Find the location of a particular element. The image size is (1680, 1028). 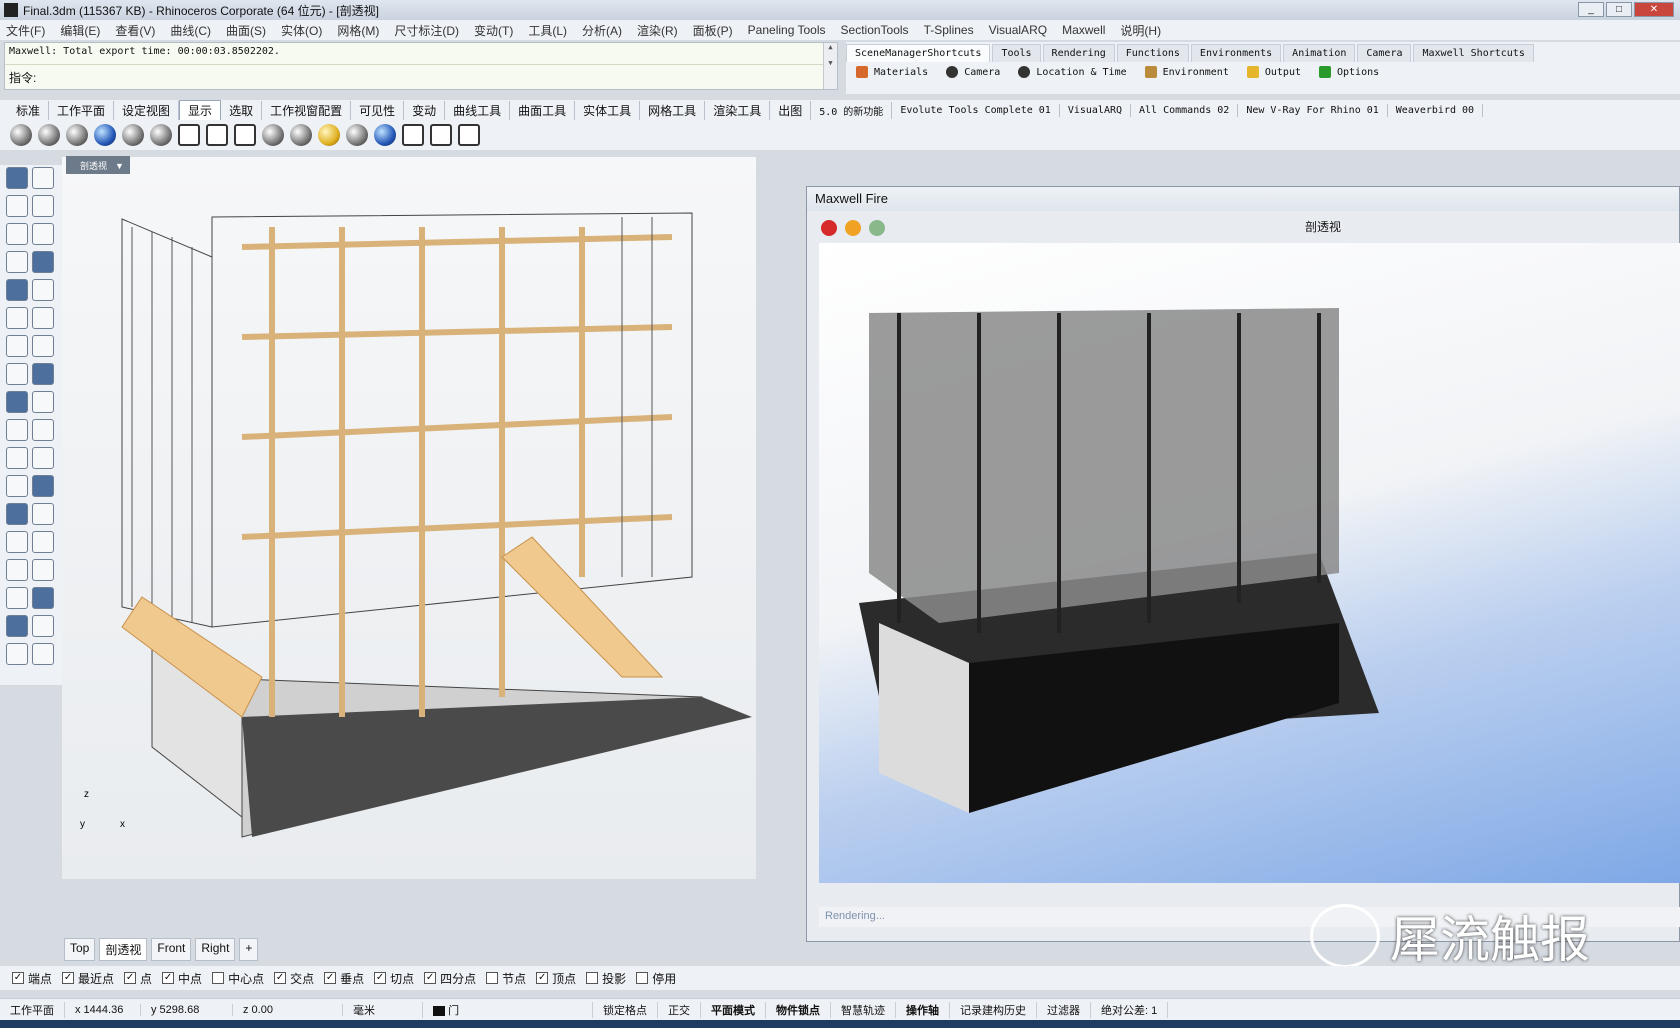

toolbar-tab: 出图 is located at coordinates (791, 110).